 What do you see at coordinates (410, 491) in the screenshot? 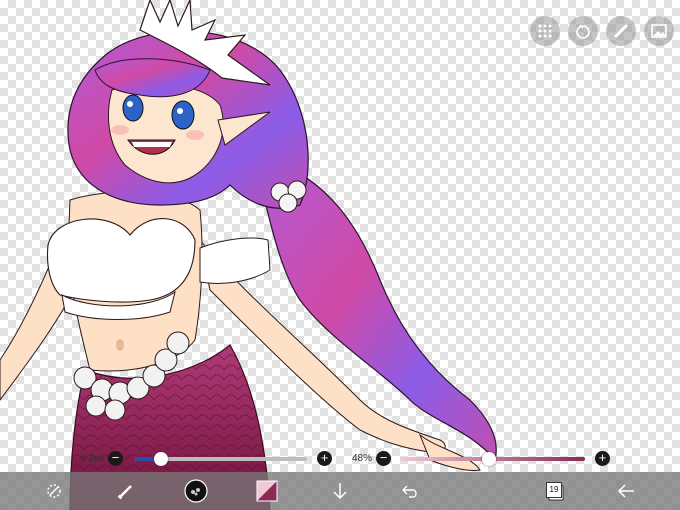
I see `undo-icon` at bounding box center [410, 491].